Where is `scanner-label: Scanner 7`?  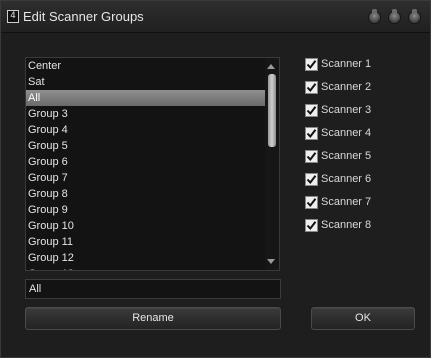
scanner-label: Scanner 7 is located at coordinates (346, 202).